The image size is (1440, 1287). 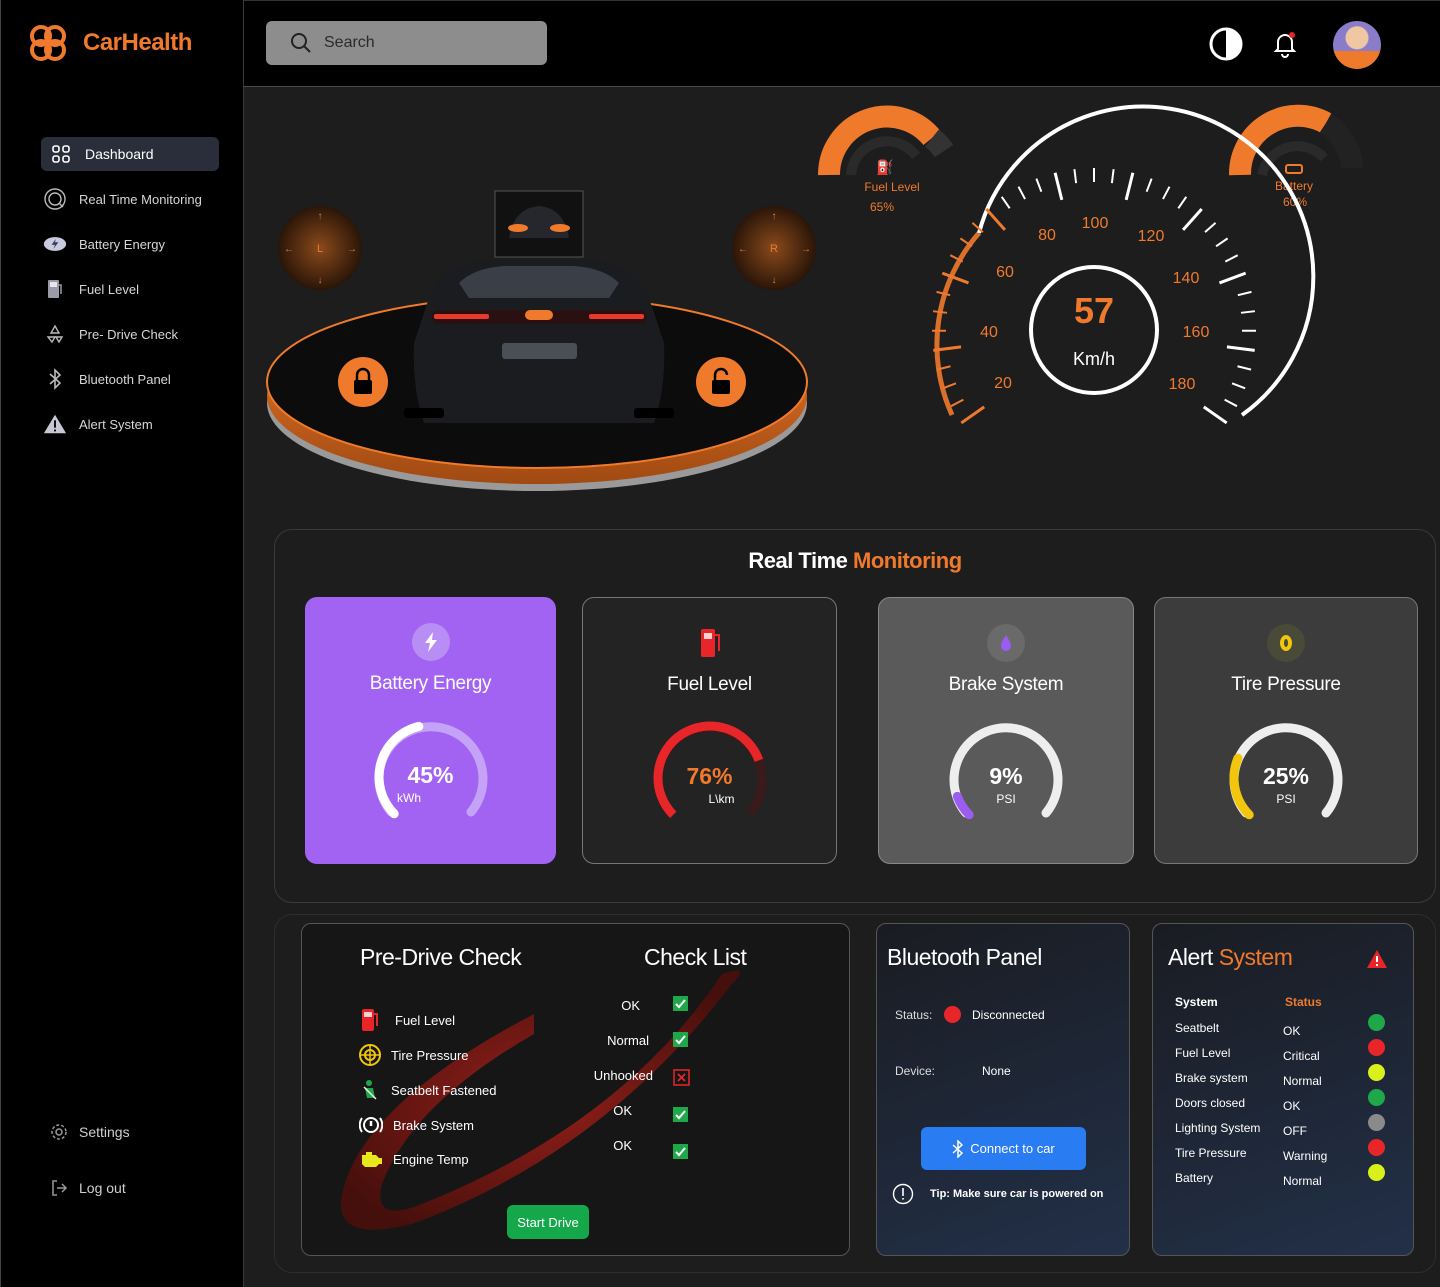 What do you see at coordinates (1286, 730) in the screenshot?
I see `tire-pressure-card: Tire Pressure 25% PSI` at bounding box center [1286, 730].